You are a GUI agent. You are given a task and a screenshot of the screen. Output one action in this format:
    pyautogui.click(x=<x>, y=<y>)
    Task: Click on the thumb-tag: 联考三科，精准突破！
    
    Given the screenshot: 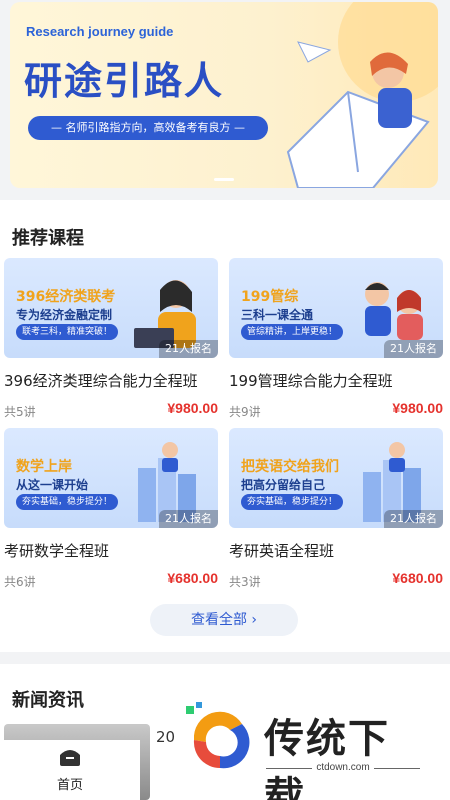 What is the action you would take?
    pyautogui.click(x=67, y=332)
    